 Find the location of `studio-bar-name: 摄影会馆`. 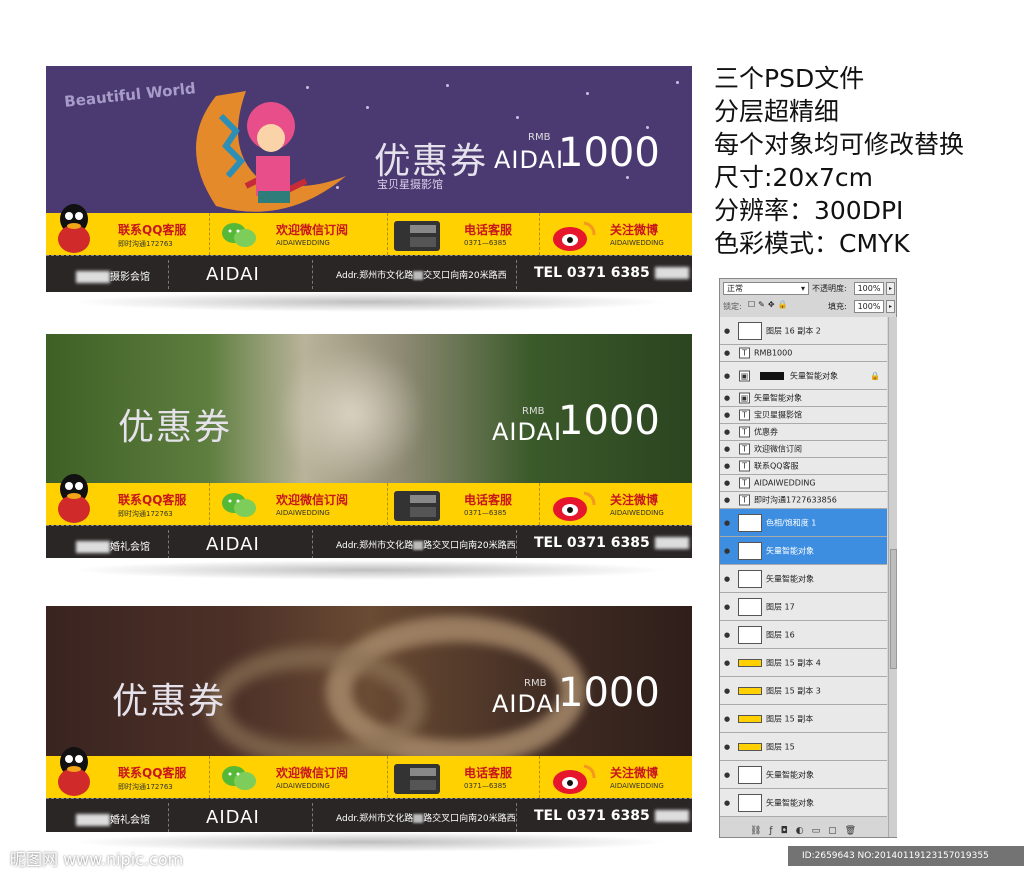

studio-bar-name: 摄影会馆 is located at coordinates (113, 275).